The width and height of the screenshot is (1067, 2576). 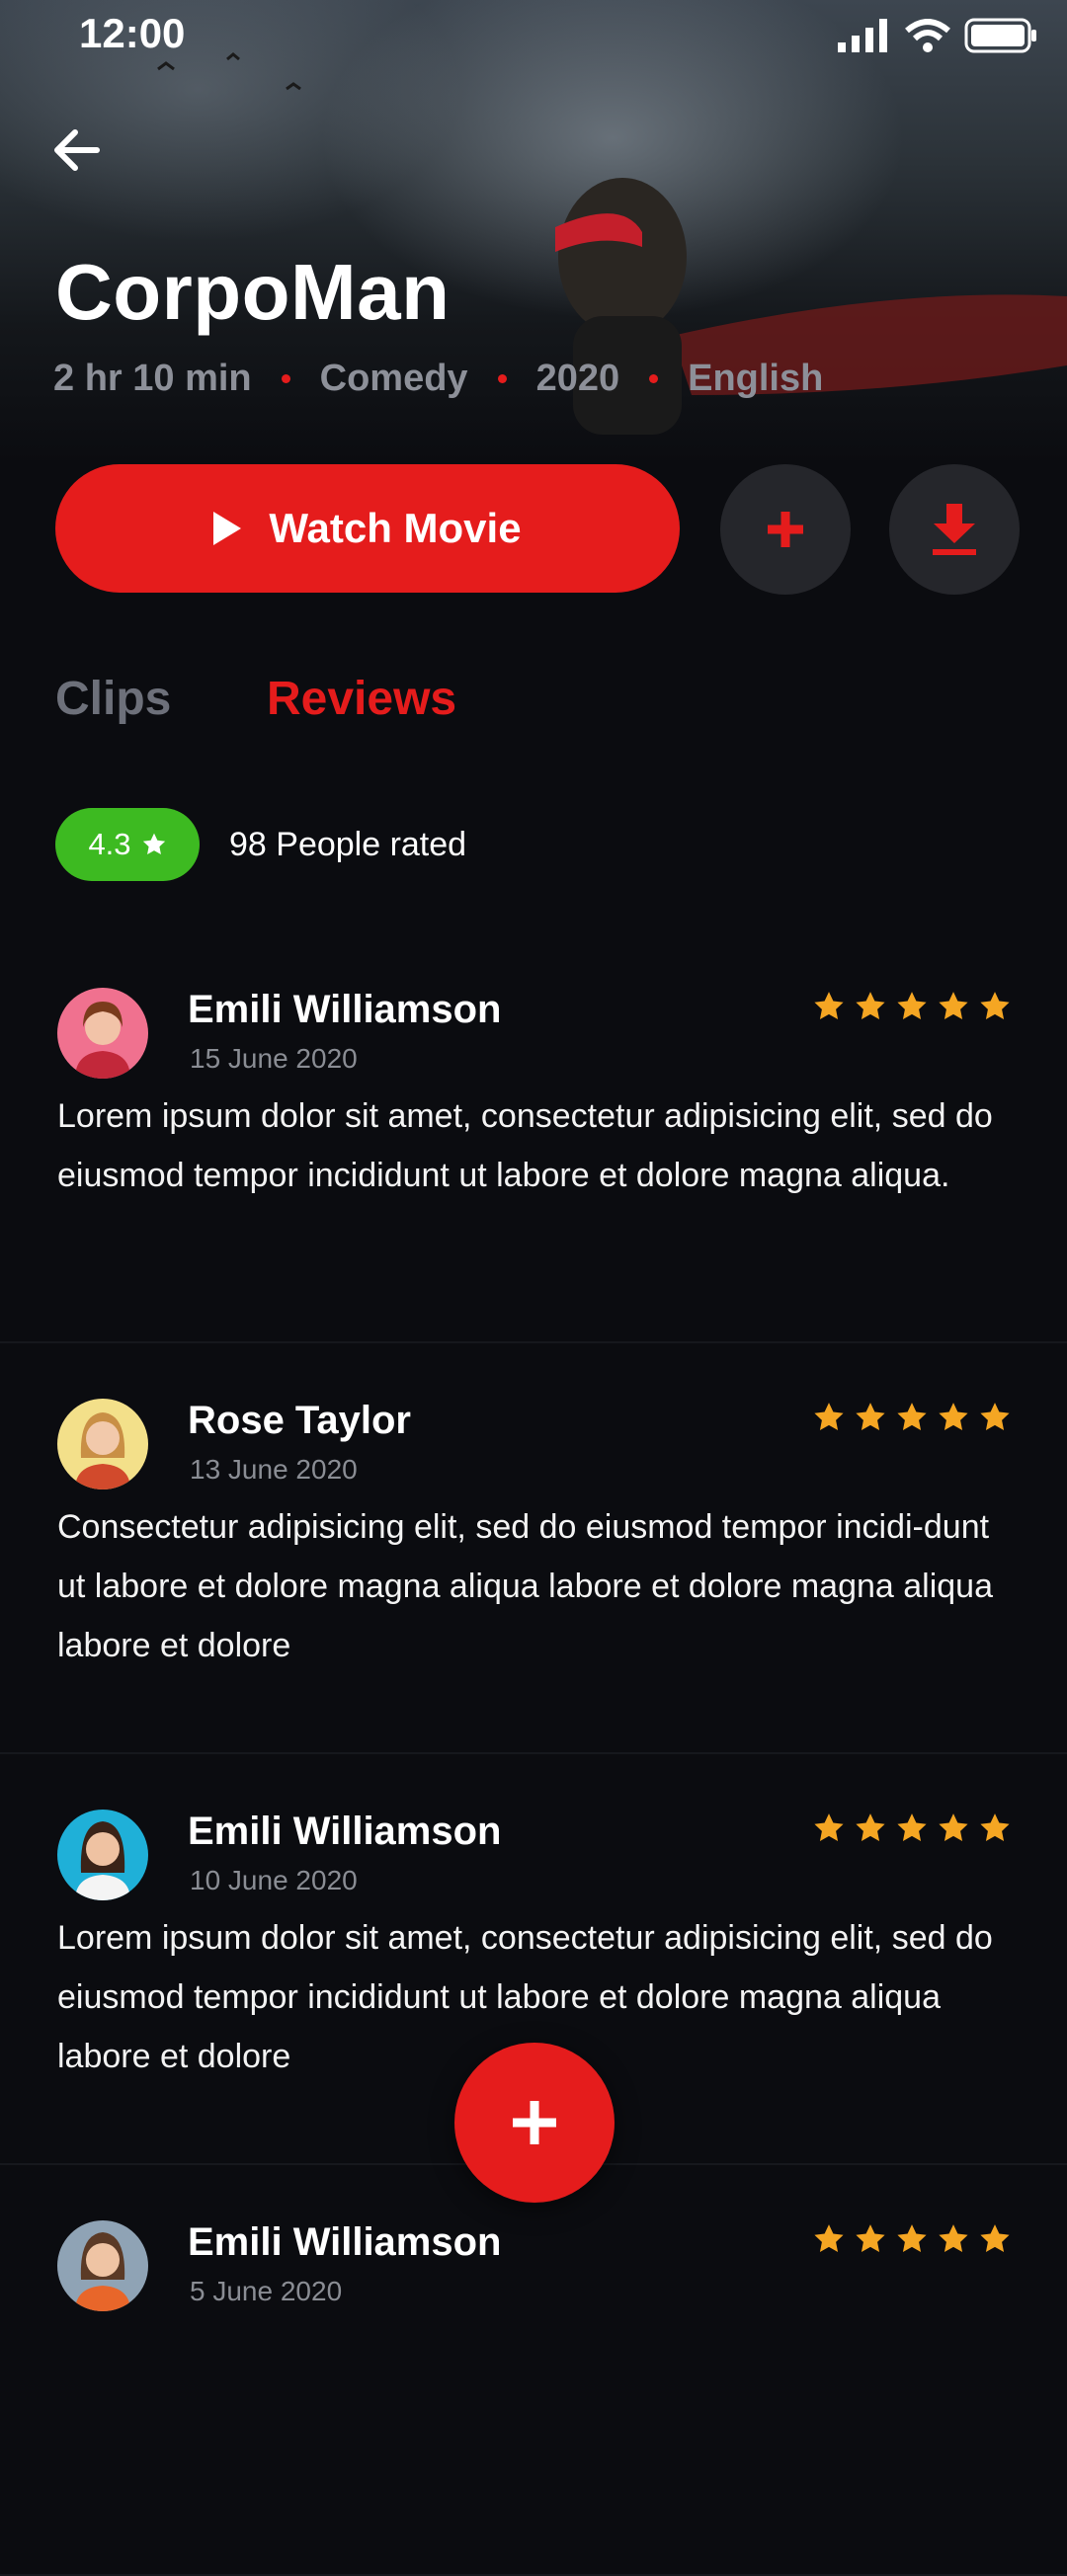 What do you see at coordinates (927, 35) in the screenshot?
I see `wifi-icon` at bounding box center [927, 35].